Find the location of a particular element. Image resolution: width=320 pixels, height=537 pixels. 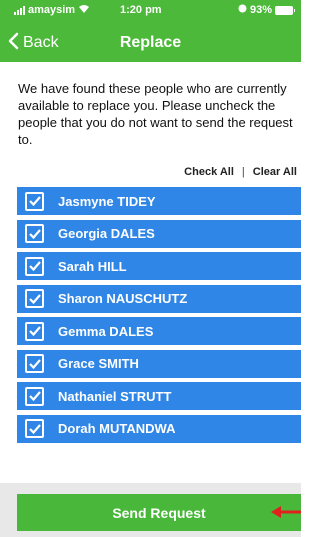

person-row: Dorah MUTANDWA is located at coordinates (159, 428).